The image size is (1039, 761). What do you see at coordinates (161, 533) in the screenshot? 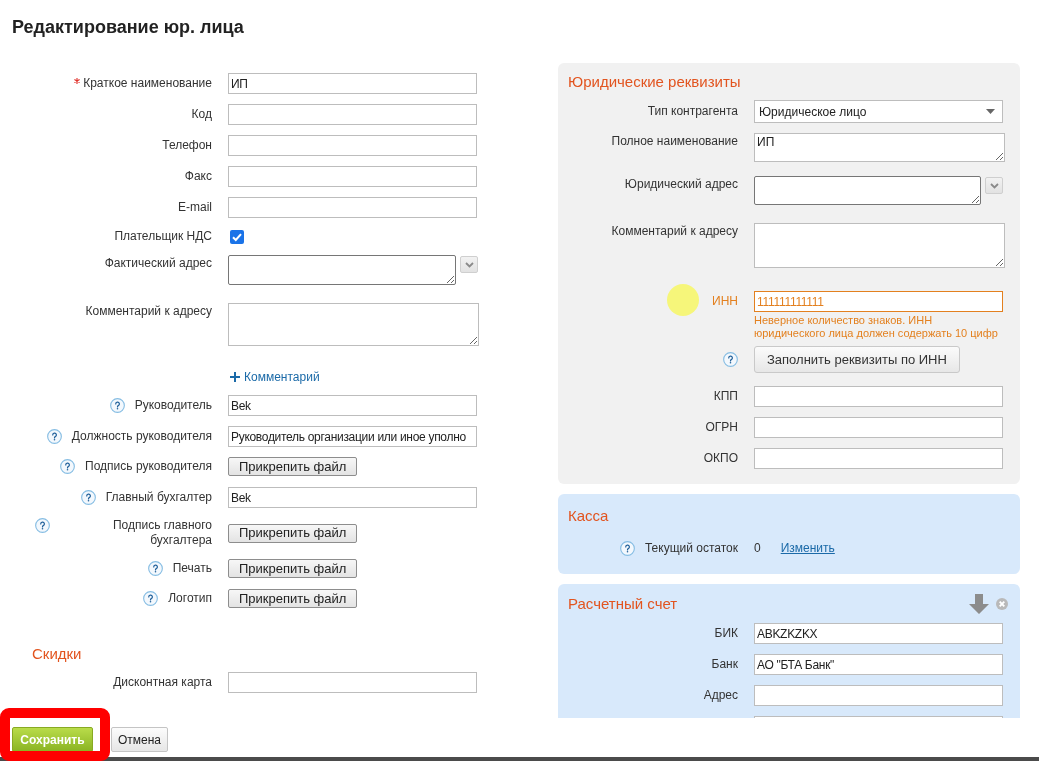
I see `field-label: Подпись главного бухгалтера` at bounding box center [161, 533].